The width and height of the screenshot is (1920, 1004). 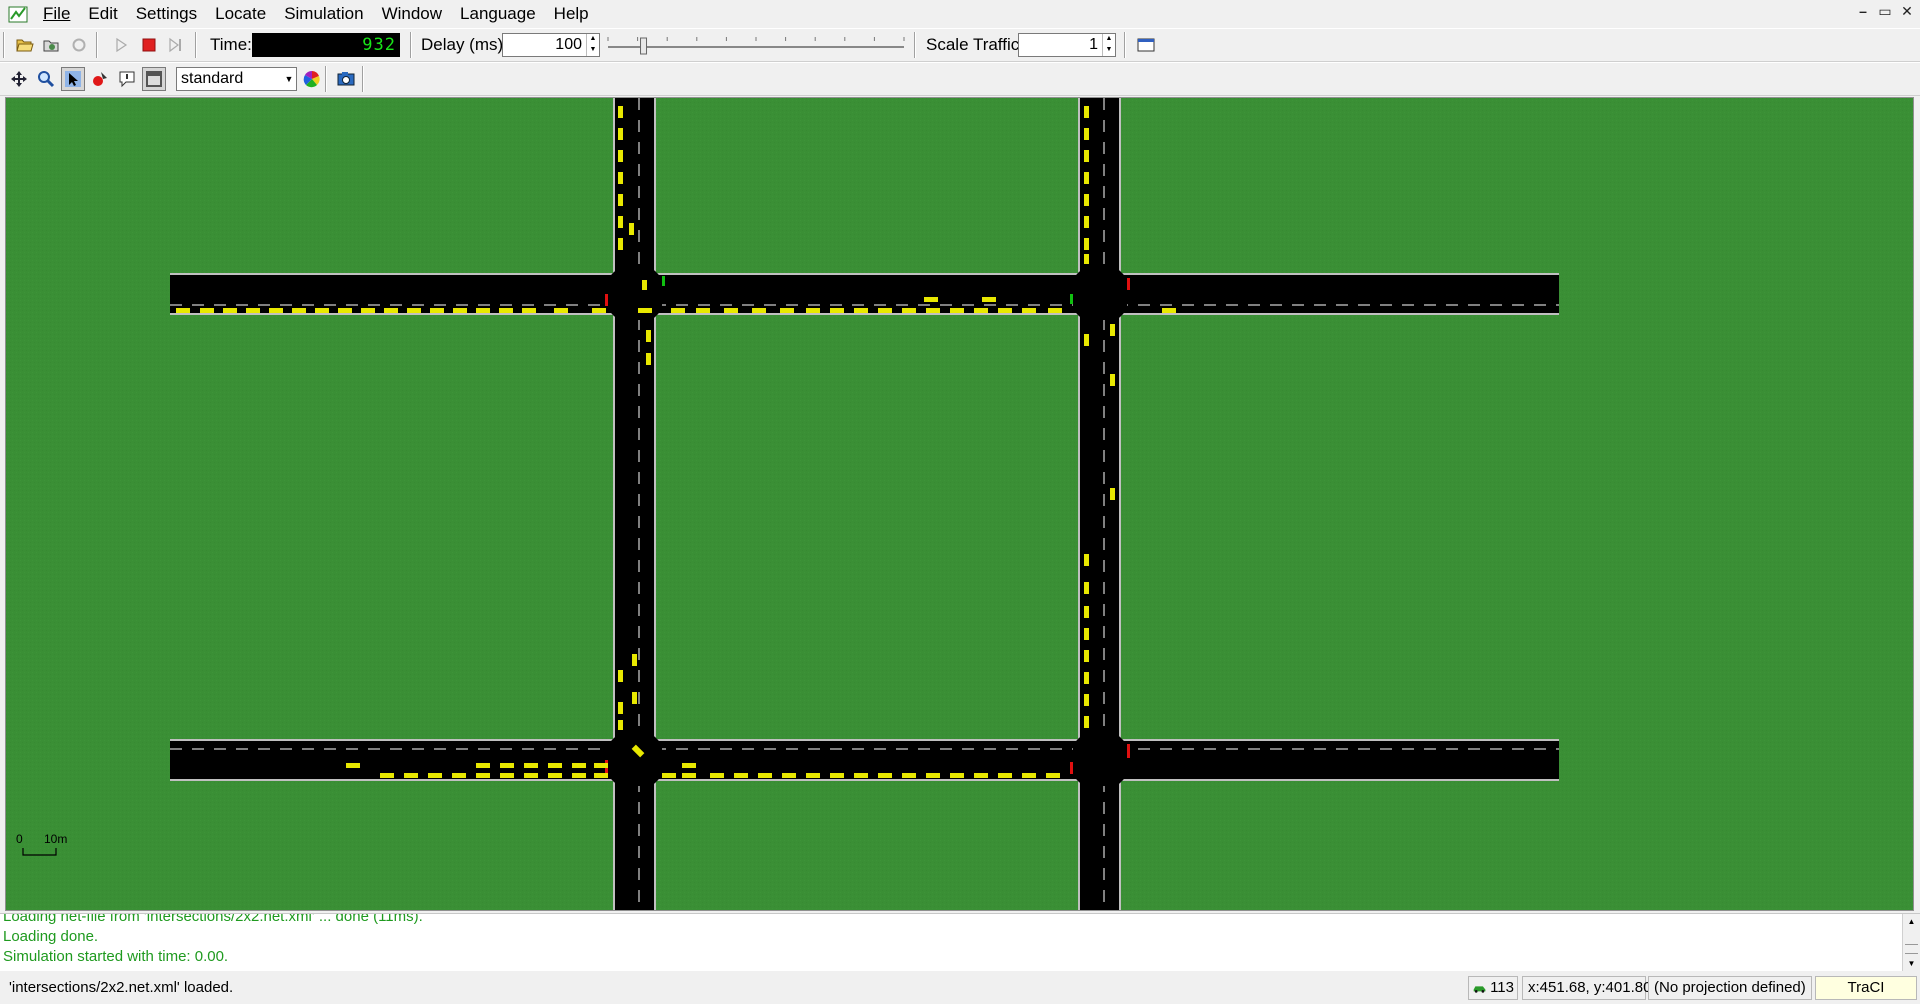 What do you see at coordinates (498, 14) in the screenshot?
I see `menu-language: Language` at bounding box center [498, 14].